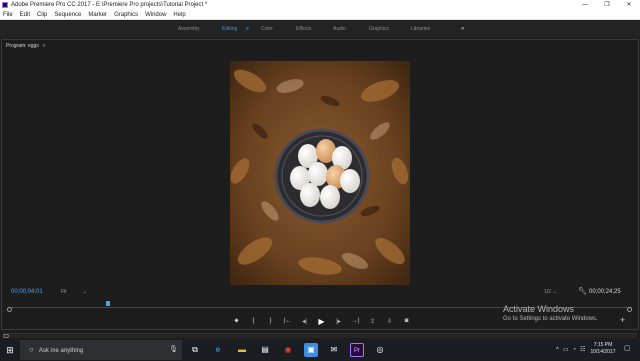  I want to click on task-view-icon: ⧉, so click(195, 350).